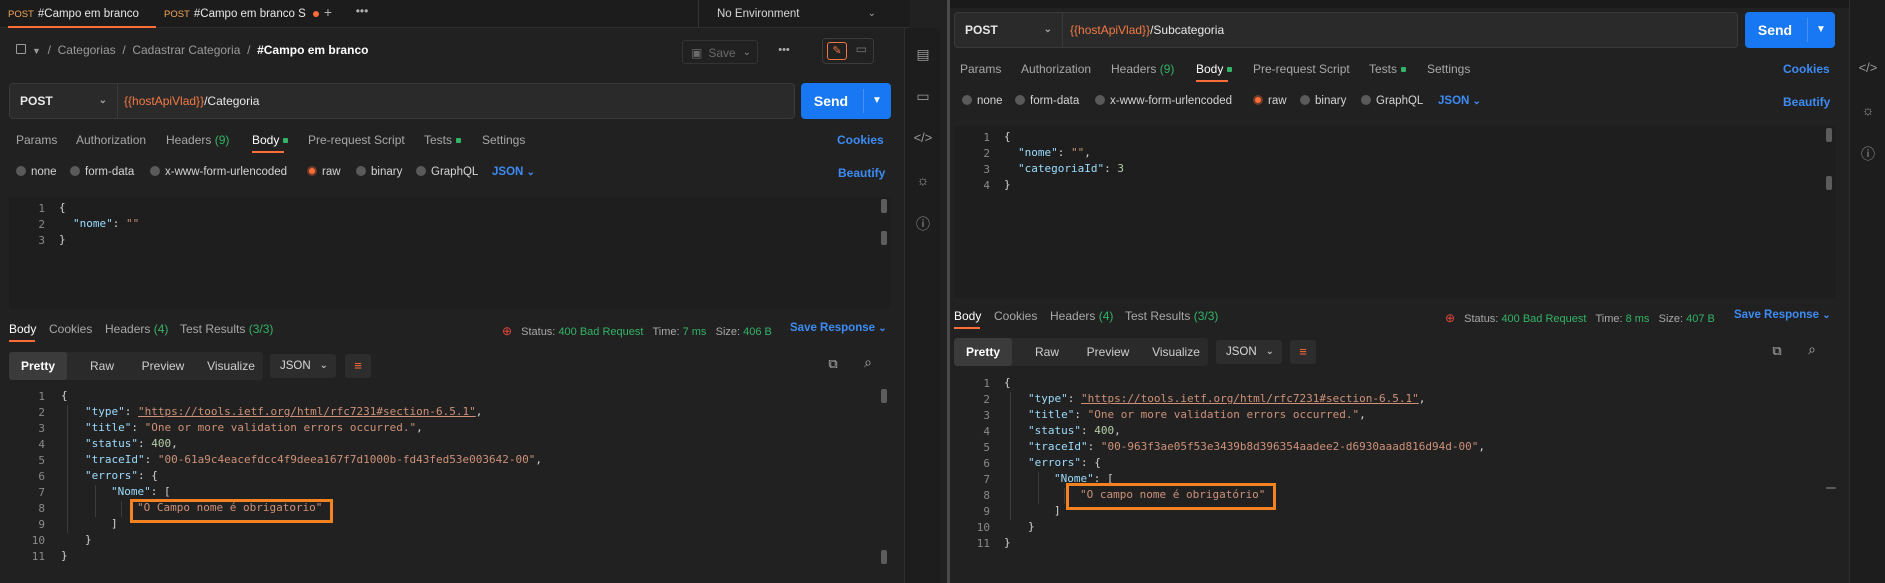  Describe the element at coordinates (379, 172) in the screenshot. I see `radio-binary: binary` at that location.